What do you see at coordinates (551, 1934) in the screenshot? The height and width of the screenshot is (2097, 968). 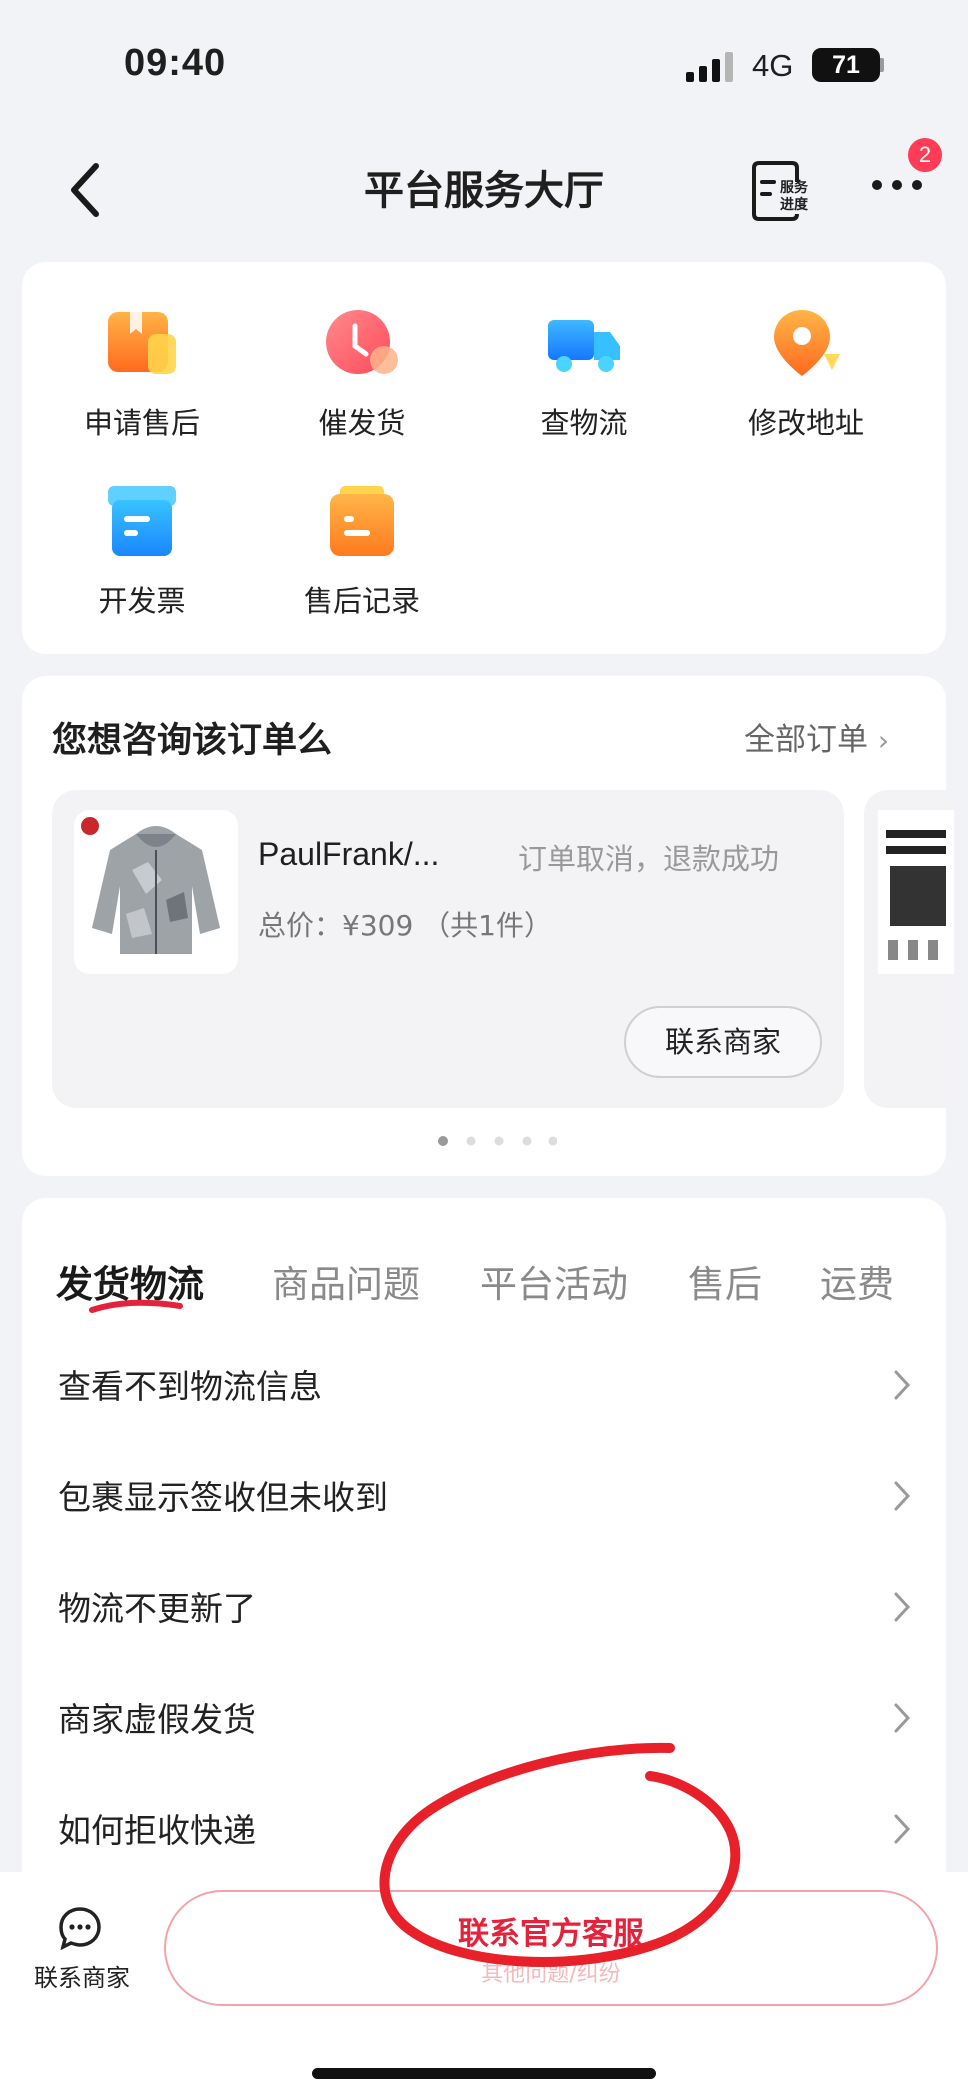 I see `official-service-label: 联系官方客服` at bounding box center [551, 1934].